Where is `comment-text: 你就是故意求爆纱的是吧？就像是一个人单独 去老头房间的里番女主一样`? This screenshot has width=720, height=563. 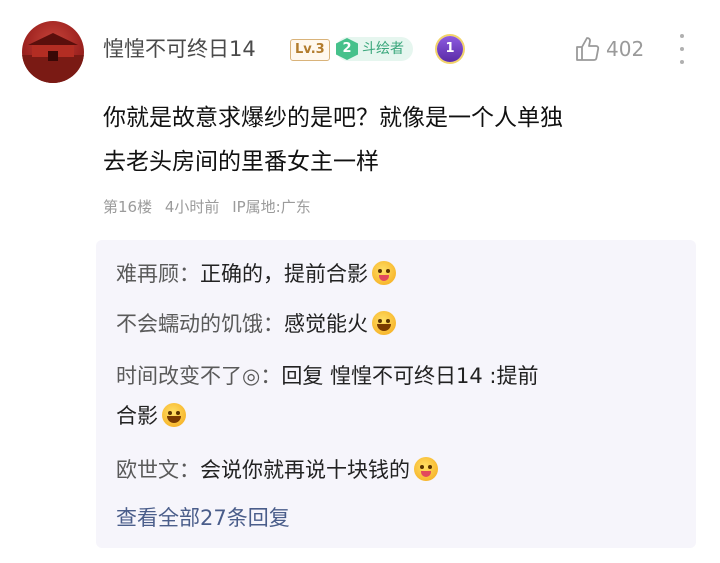 comment-text: 你就是故意求爆纱的是吧？就像是一个人单独 去老头房间的里番女主一样 is located at coordinates (395, 140).